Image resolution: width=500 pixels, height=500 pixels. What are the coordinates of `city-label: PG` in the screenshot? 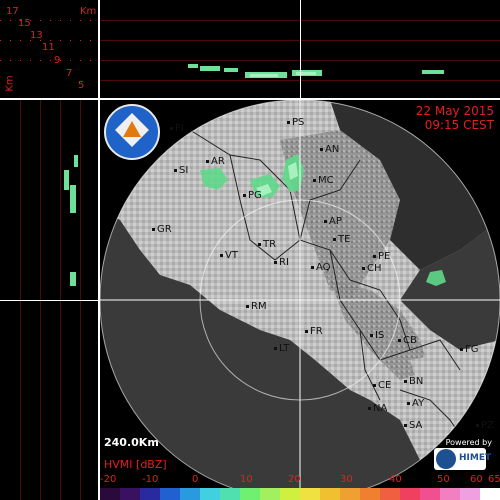 It's located at (252, 196).